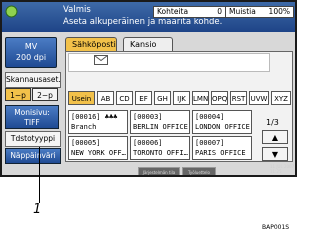 Image resolution: width=320 pixels, height=240 pixels. I want to click on entry-number: [00003], so click(148, 117).